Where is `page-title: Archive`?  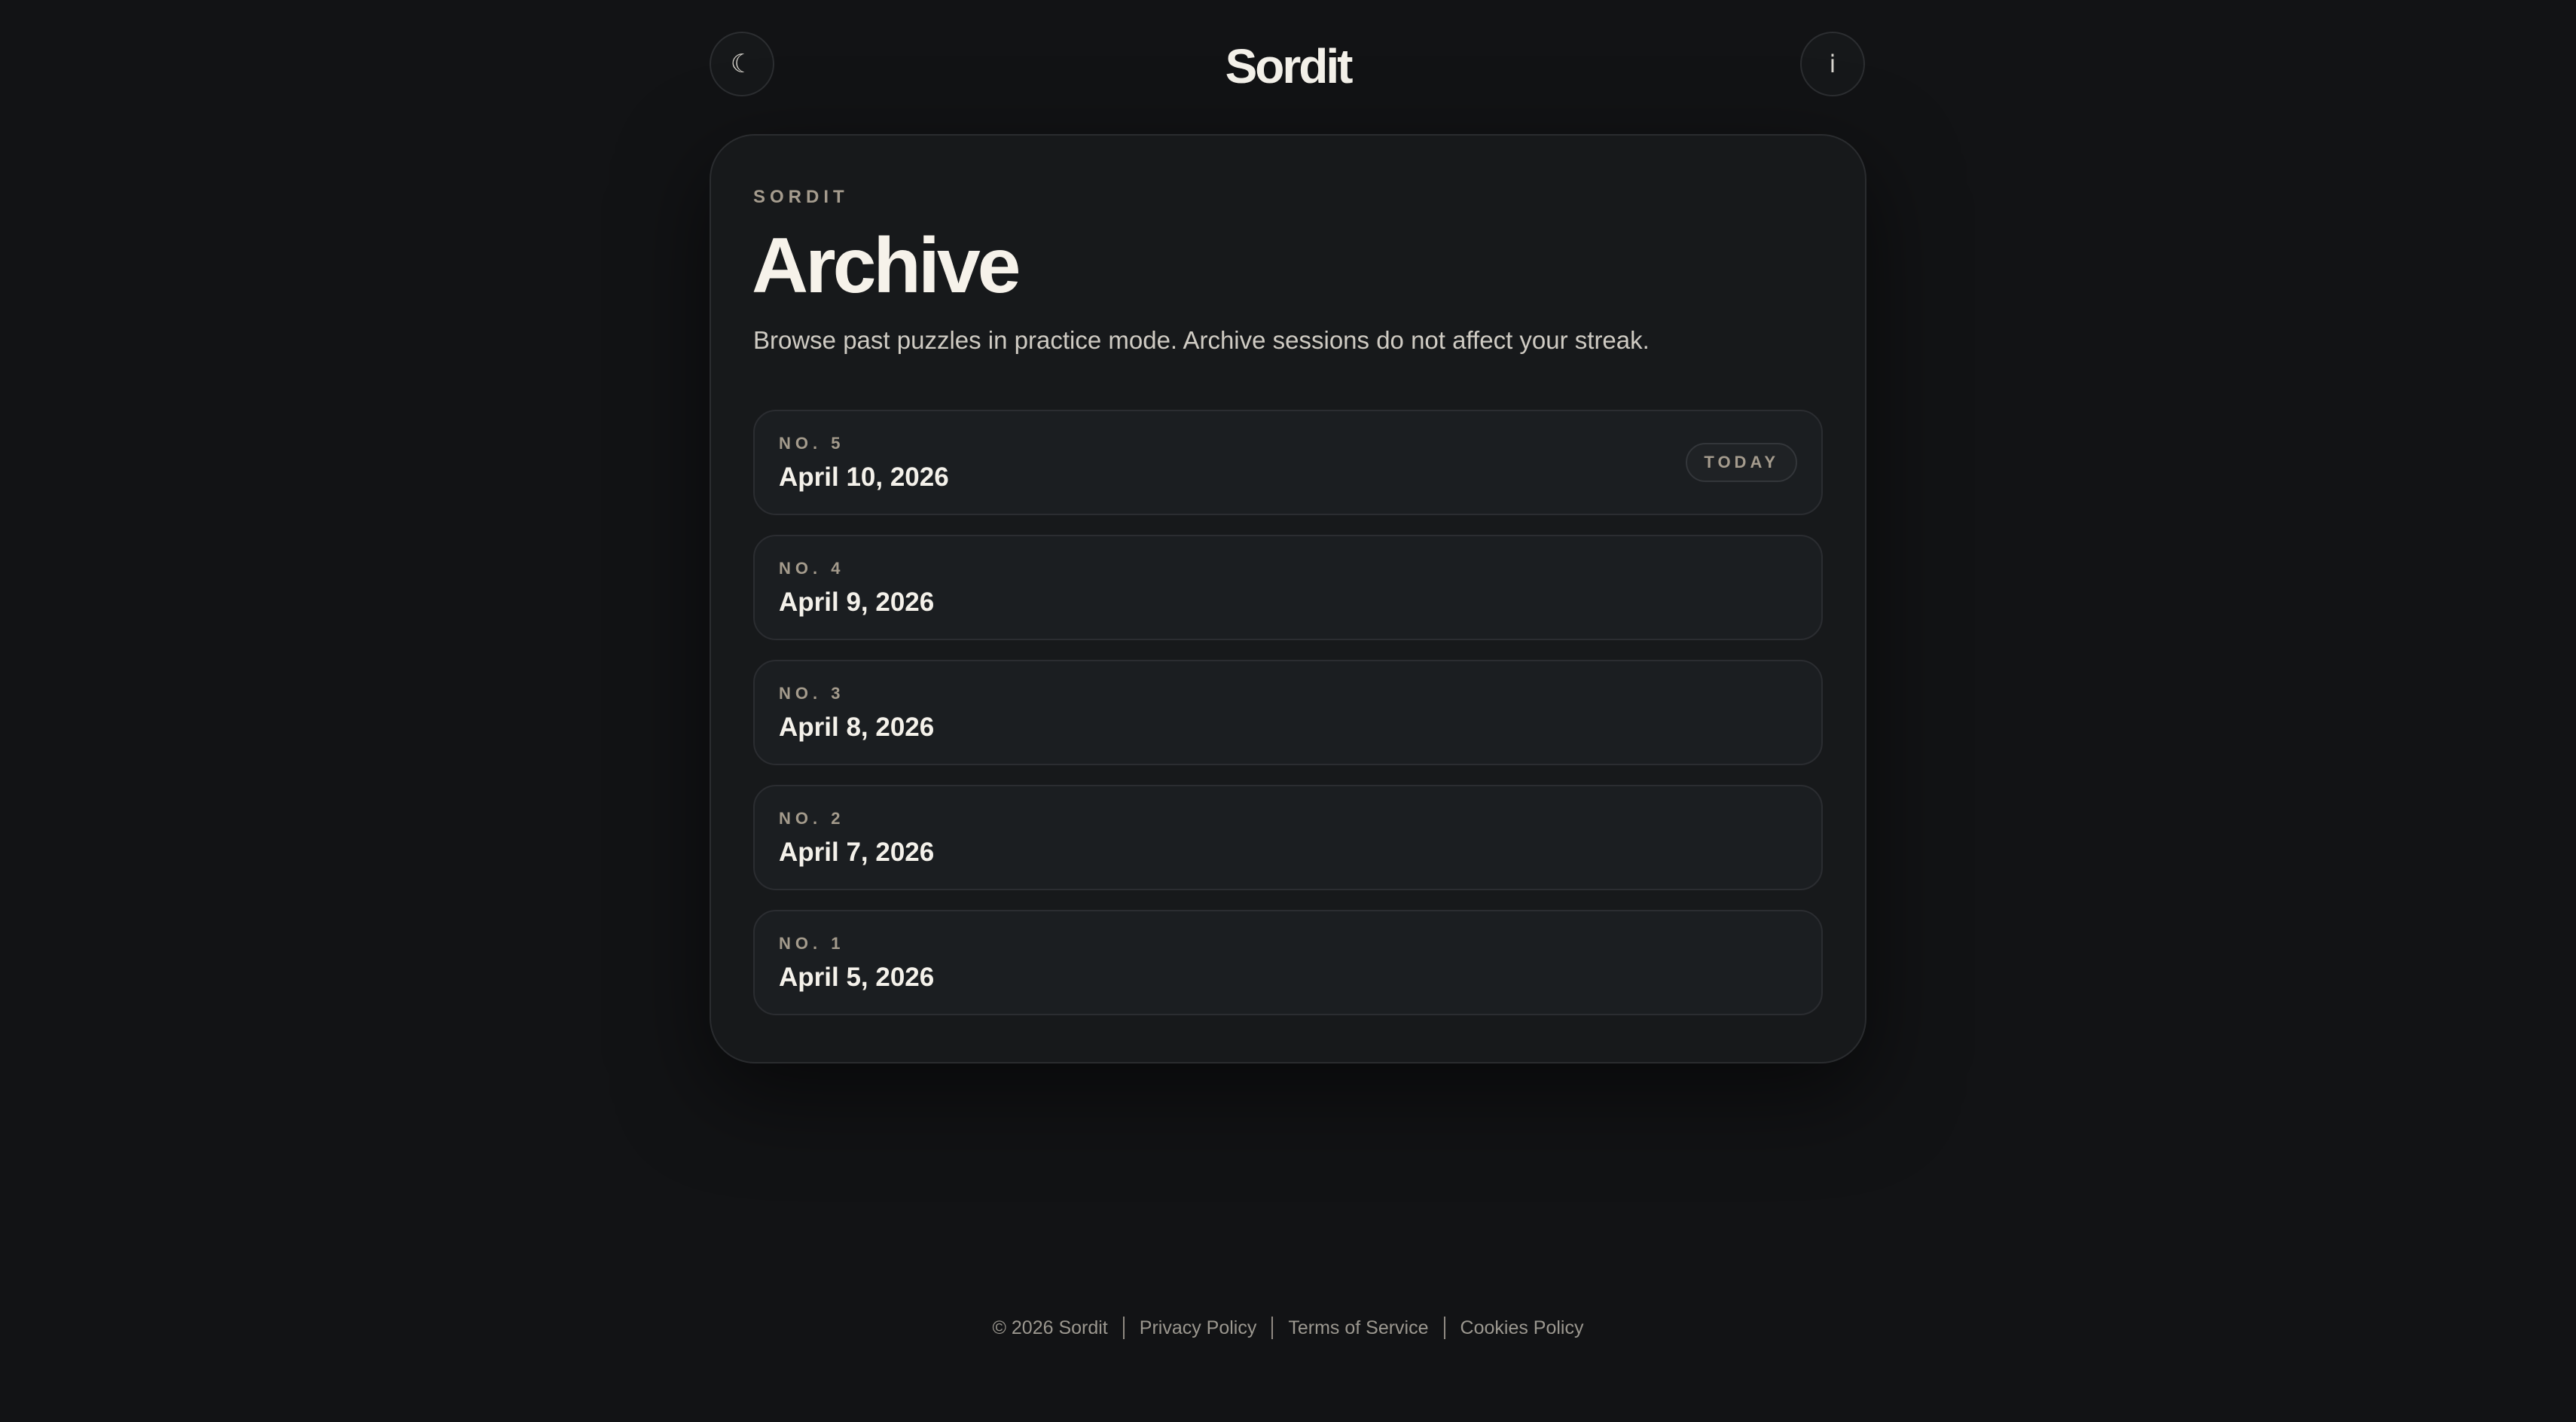
page-title: Archive is located at coordinates (887, 266).